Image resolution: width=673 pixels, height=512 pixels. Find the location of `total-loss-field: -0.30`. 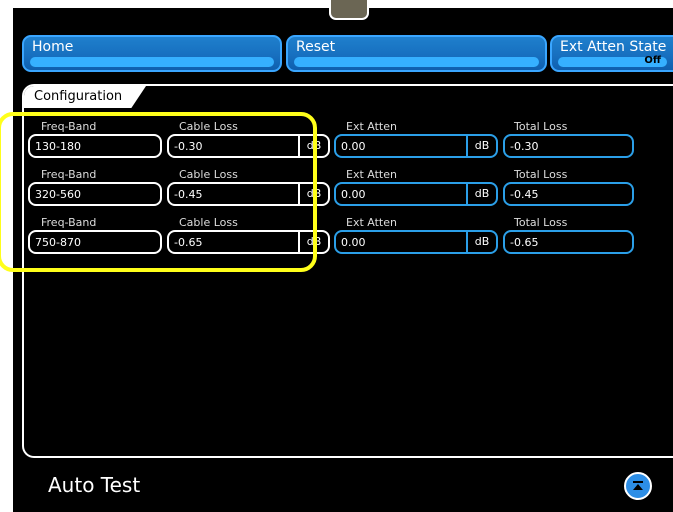

total-loss-field: -0.30 is located at coordinates (568, 146).